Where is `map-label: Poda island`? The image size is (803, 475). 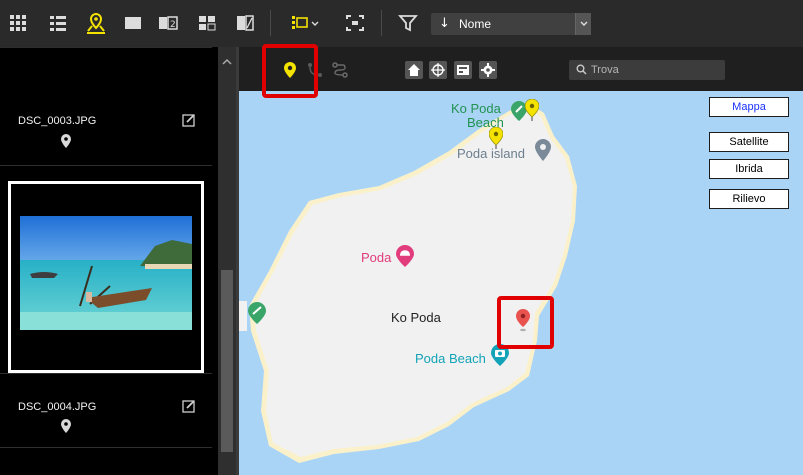 map-label: Poda island is located at coordinates (491, 153).